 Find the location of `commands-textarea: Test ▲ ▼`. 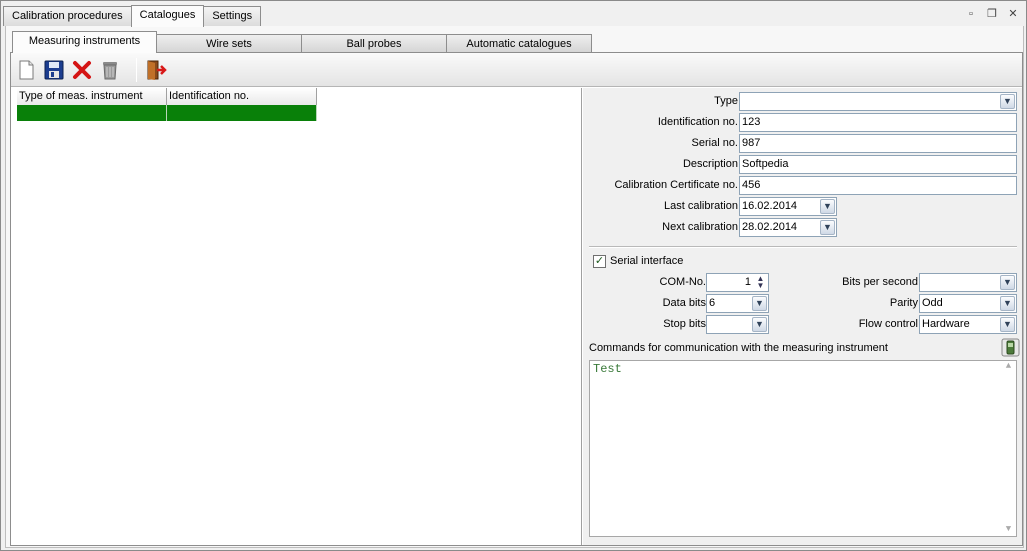

commands-textarea: Test ▲ ▼ is located at coordinates (803, 448).